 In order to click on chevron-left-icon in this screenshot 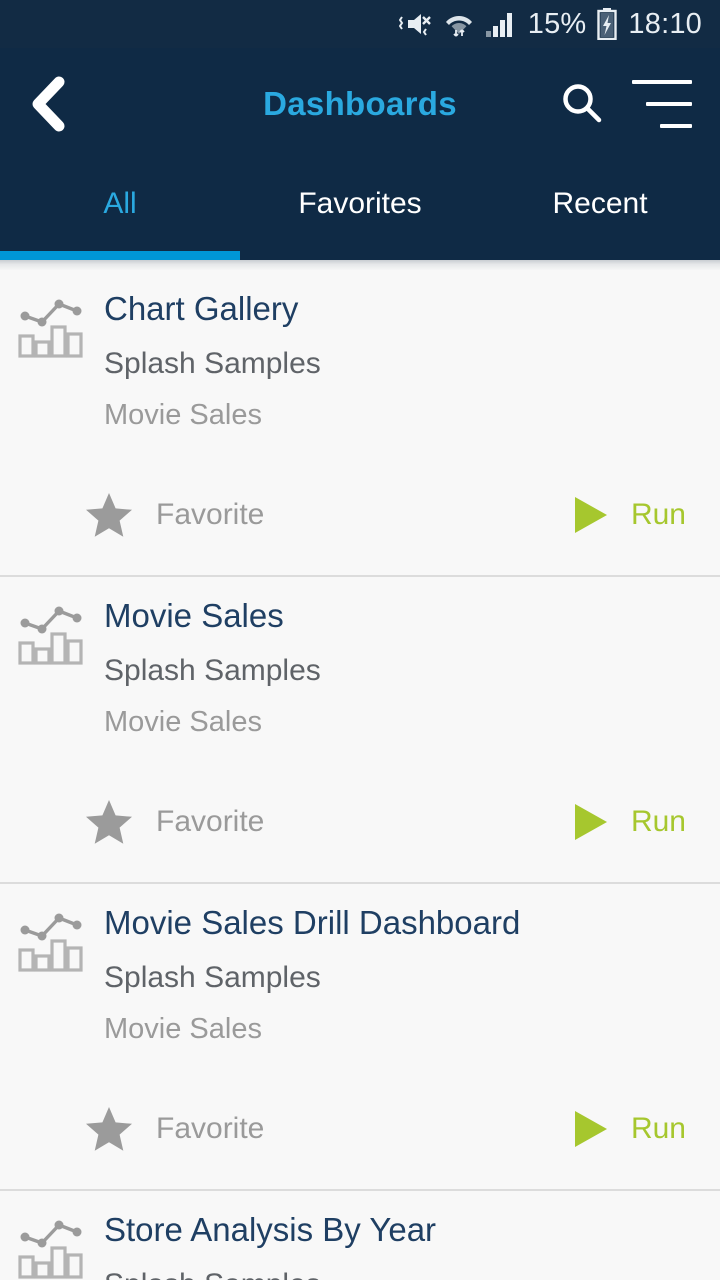, I will do `click(48, 104)`.